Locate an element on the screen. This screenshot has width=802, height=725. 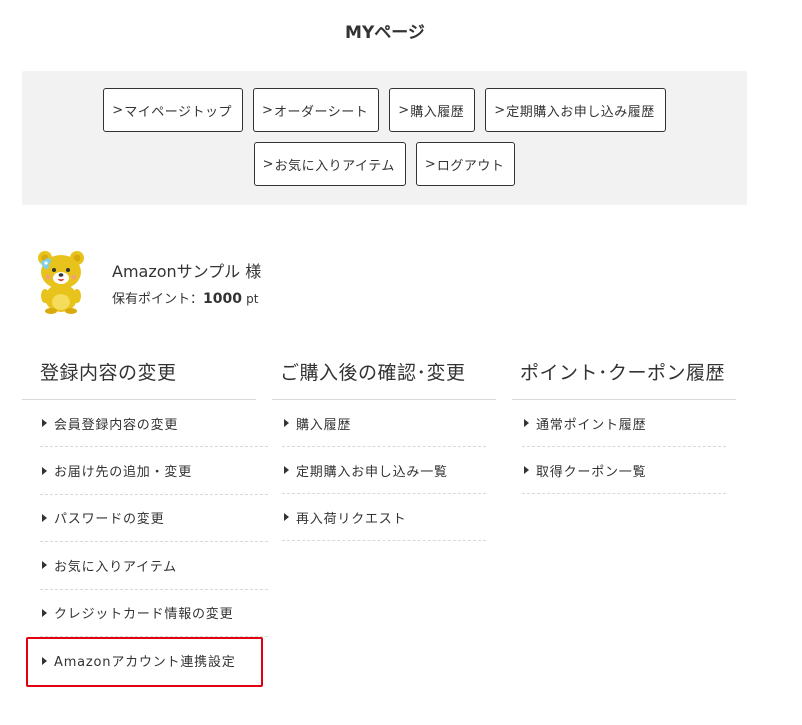
nav-favorites-button: > お気に入りアイテム is located at coordinates (329, 164).